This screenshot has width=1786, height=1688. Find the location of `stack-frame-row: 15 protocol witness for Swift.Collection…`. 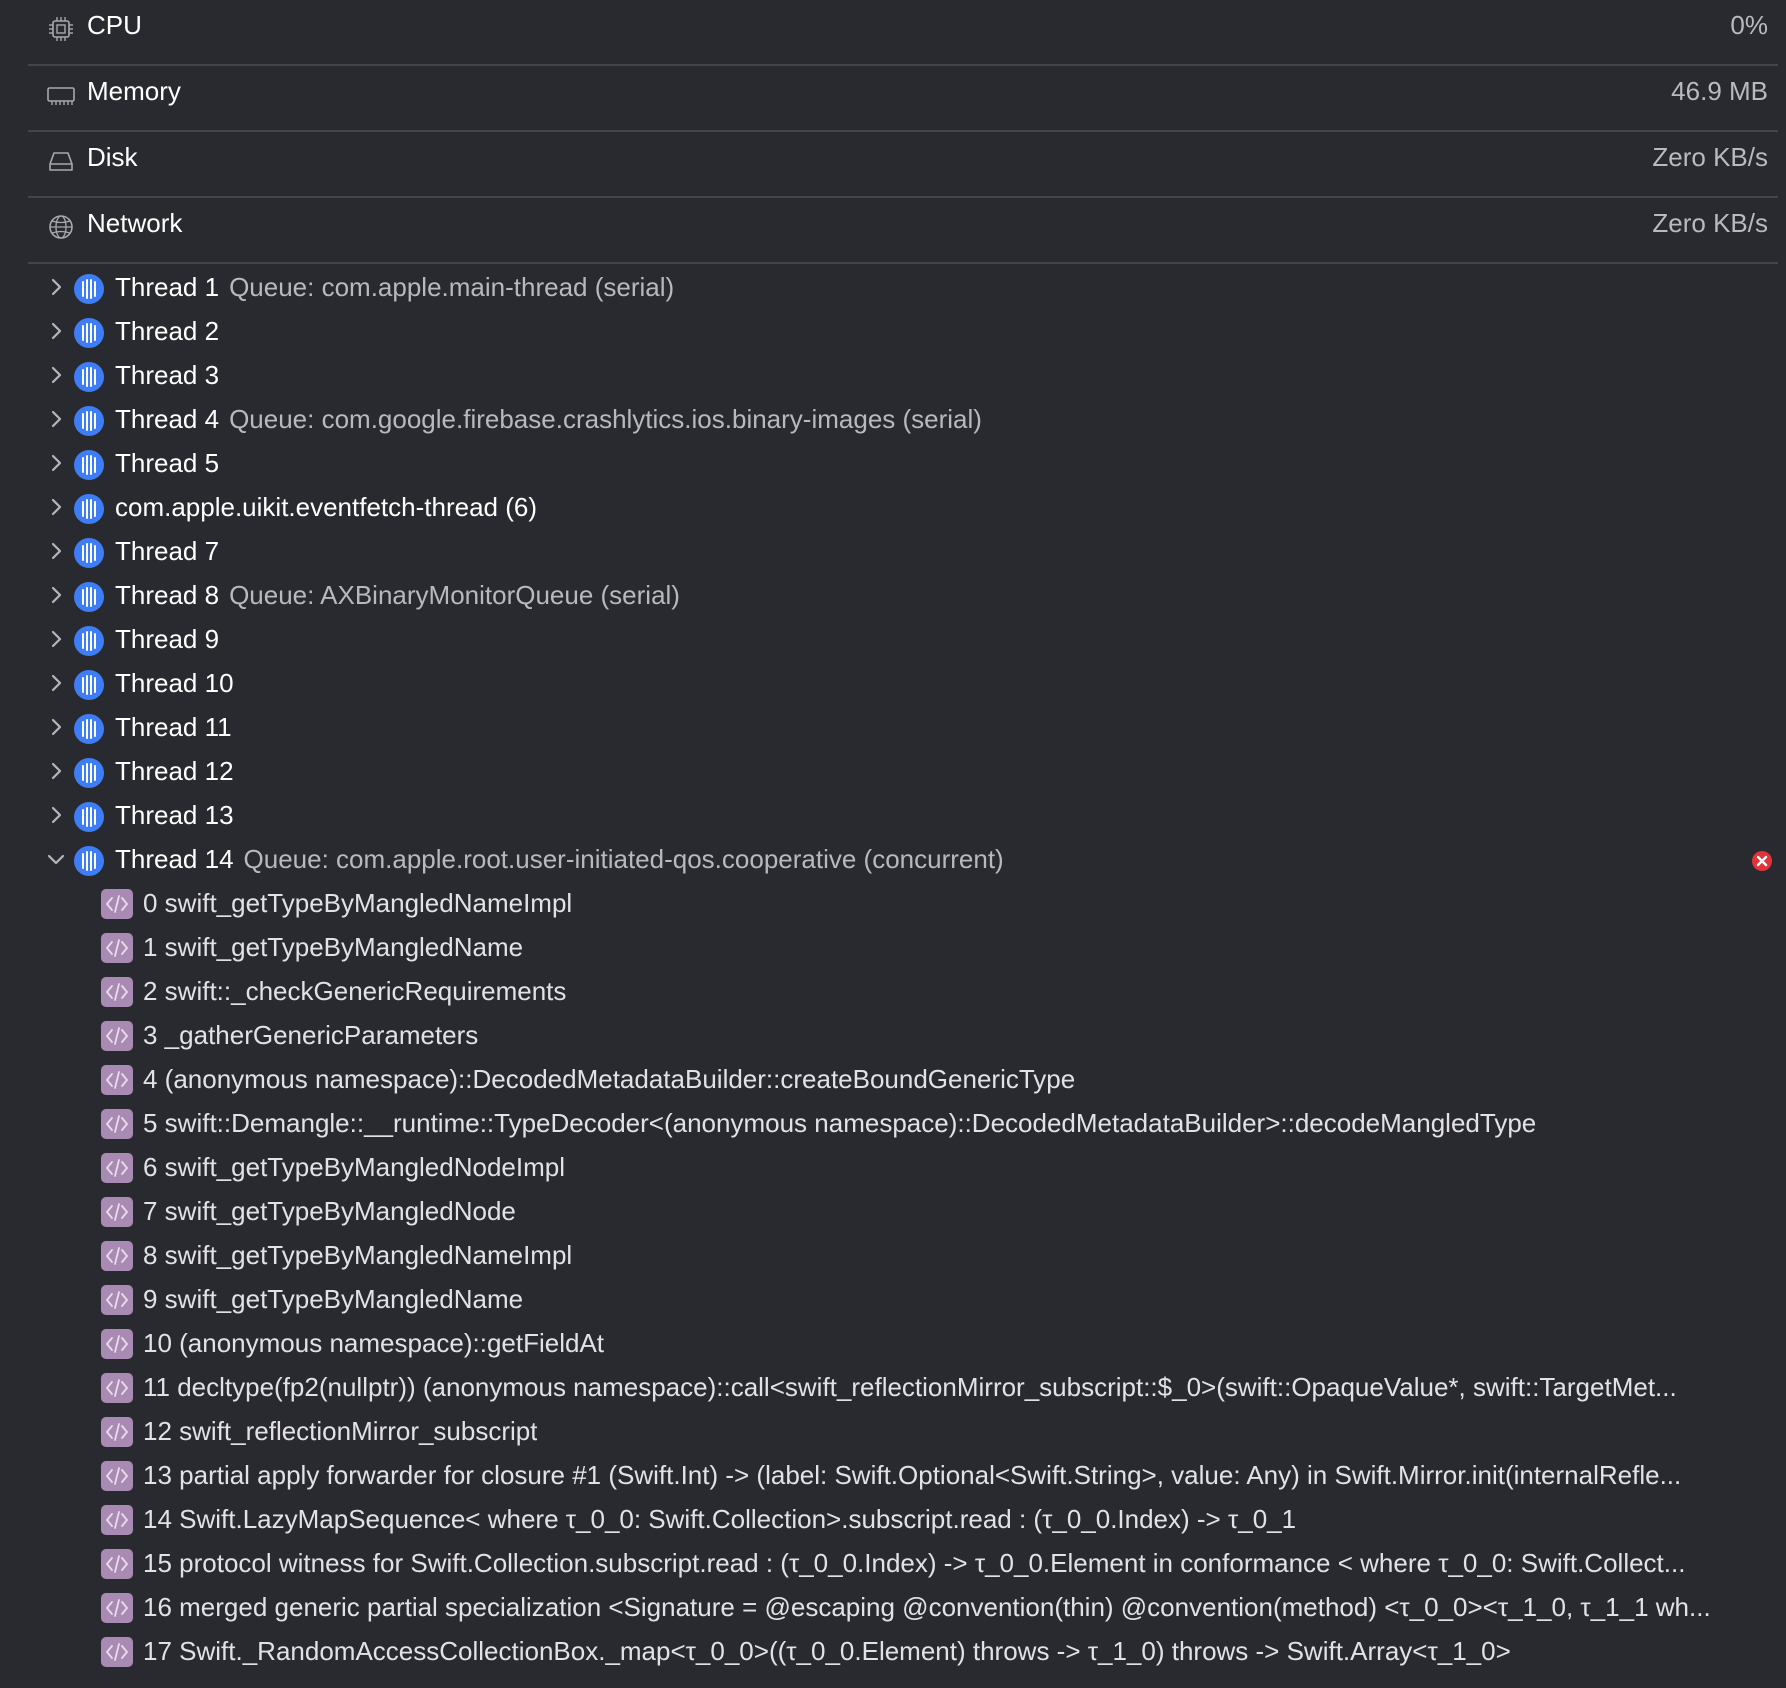

stack-frame-row: 15 protocol witness for Swift.Collection… is located at coordinates (893, 1564).